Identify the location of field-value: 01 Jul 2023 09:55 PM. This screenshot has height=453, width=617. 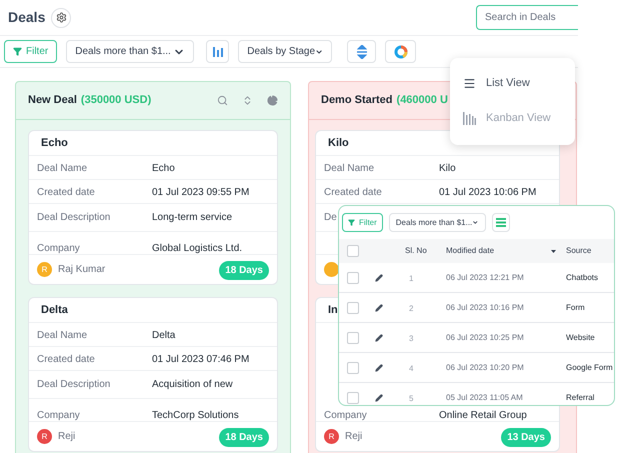
(201, 193).